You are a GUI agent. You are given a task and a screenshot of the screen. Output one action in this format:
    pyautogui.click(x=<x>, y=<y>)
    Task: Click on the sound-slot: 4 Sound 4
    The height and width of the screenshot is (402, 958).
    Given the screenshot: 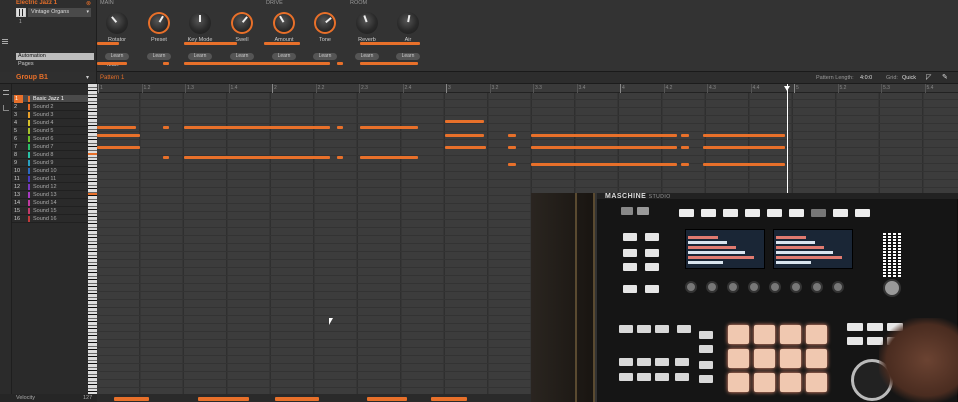 What is the action you would take?
    pyautogui.click(x=50, y=123)
    